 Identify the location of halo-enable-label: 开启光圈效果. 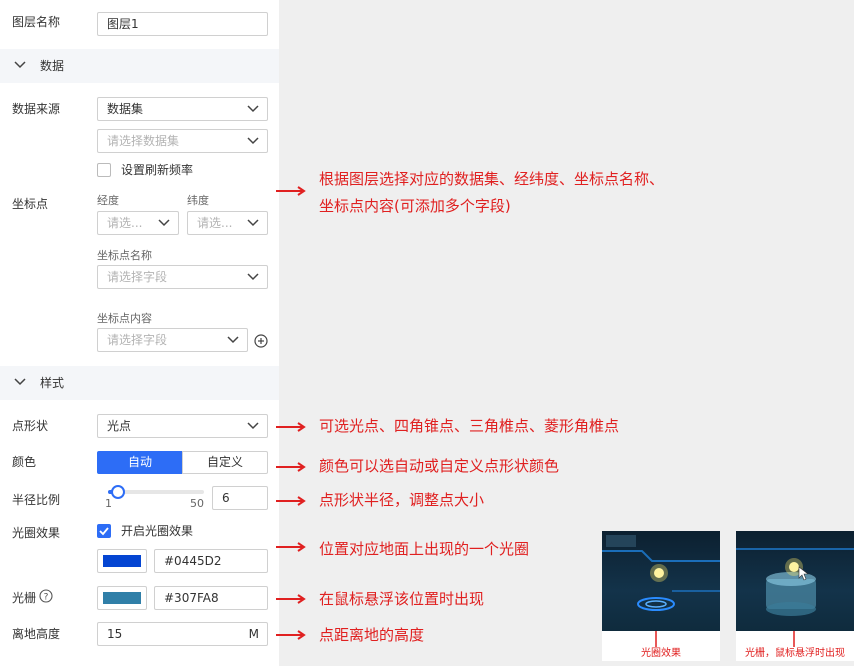
(157, 531).